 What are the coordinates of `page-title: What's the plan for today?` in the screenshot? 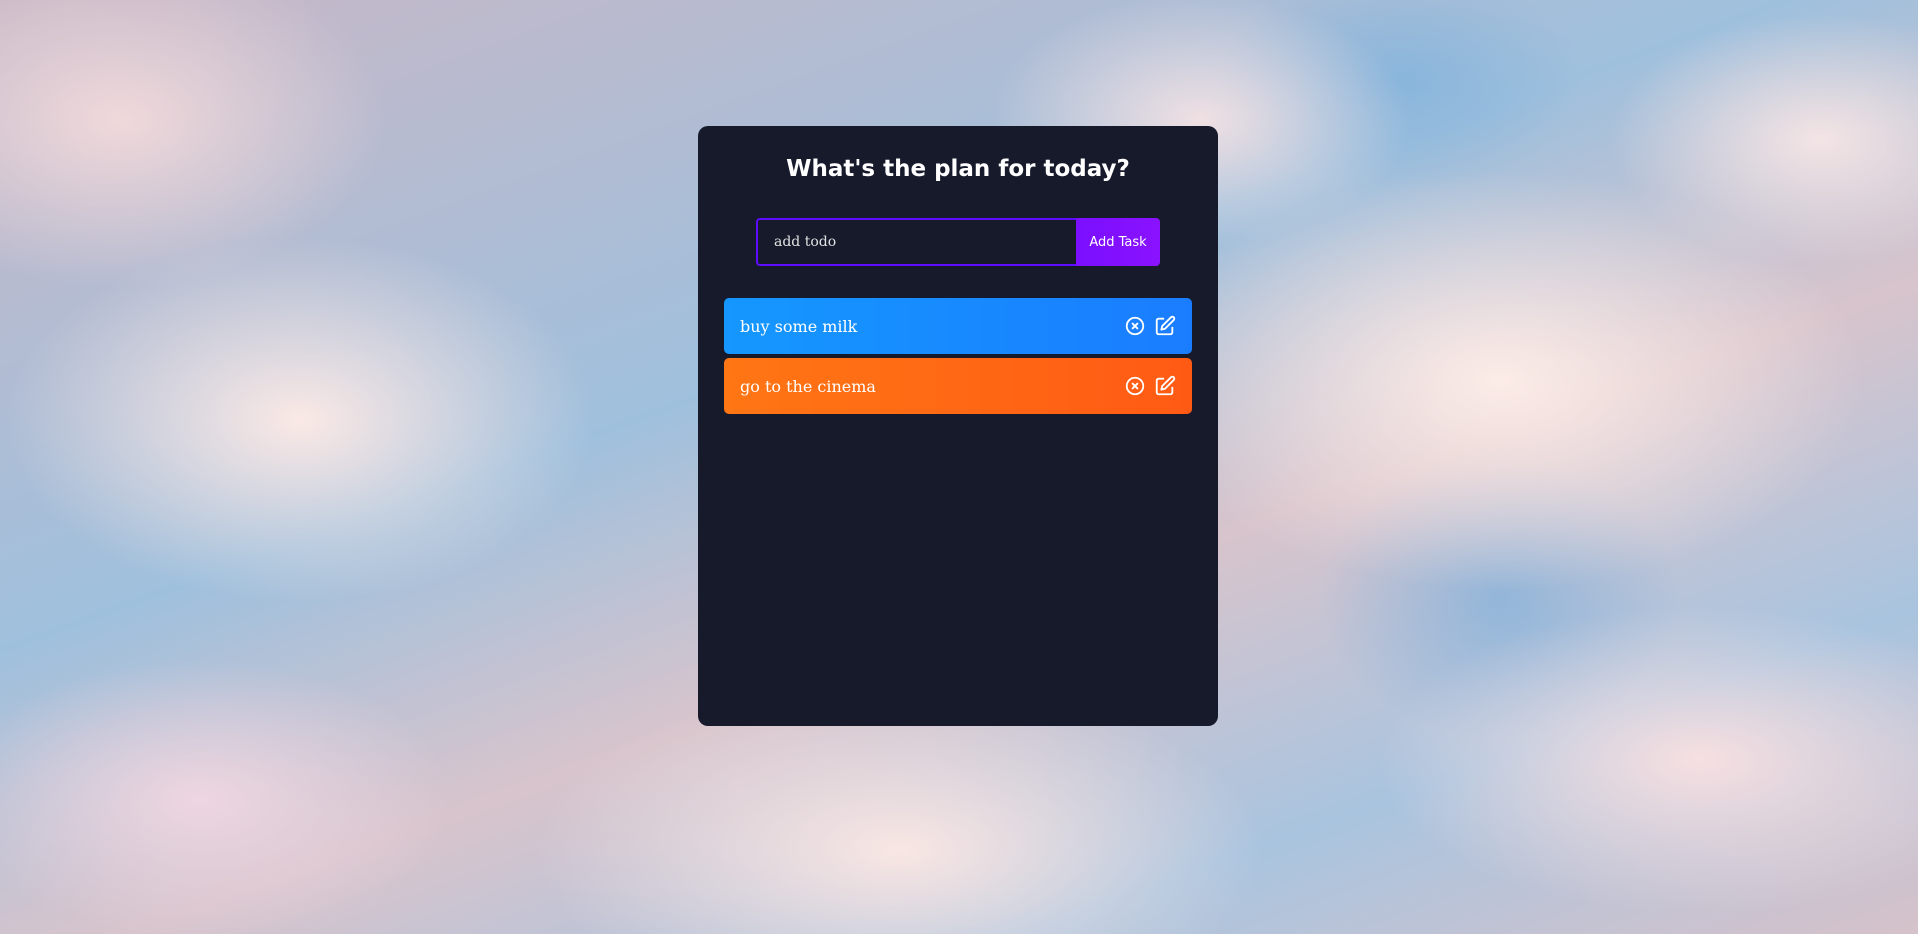 It's located at (958, 169).